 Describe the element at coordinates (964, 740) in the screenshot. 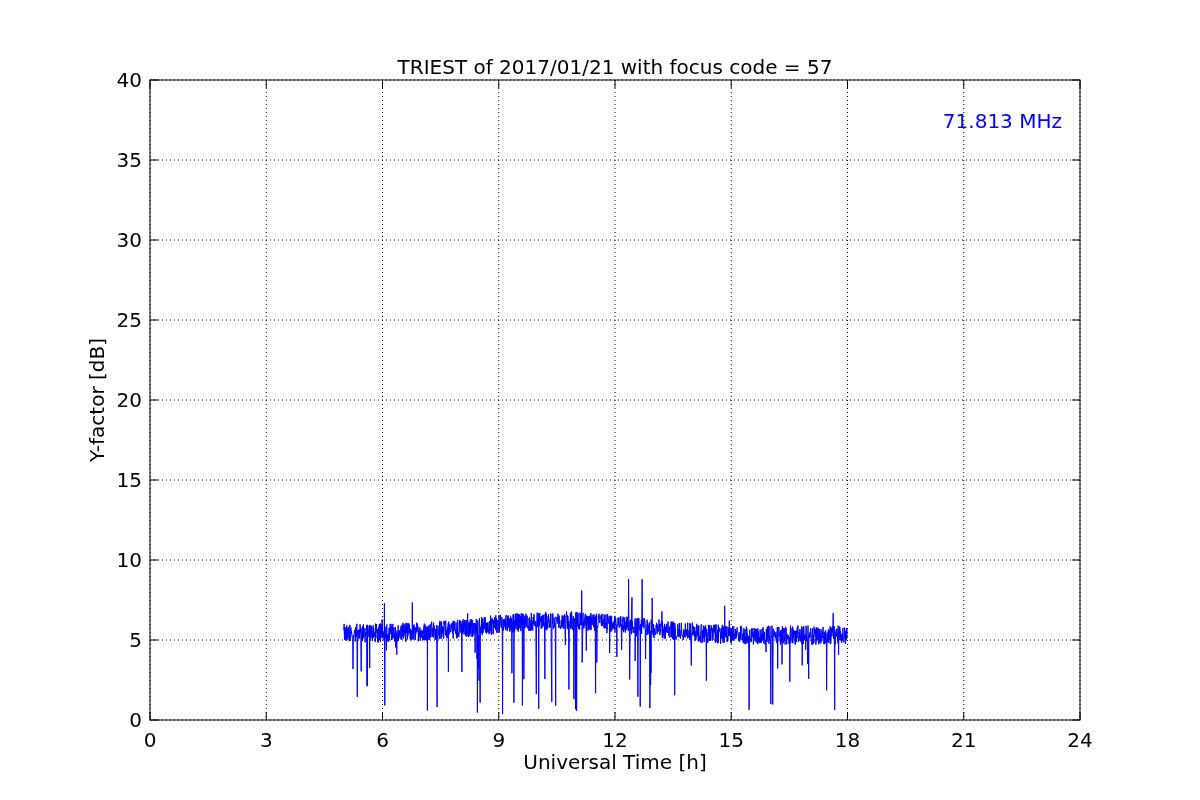

I see `x-tick-label: 21` at that location.